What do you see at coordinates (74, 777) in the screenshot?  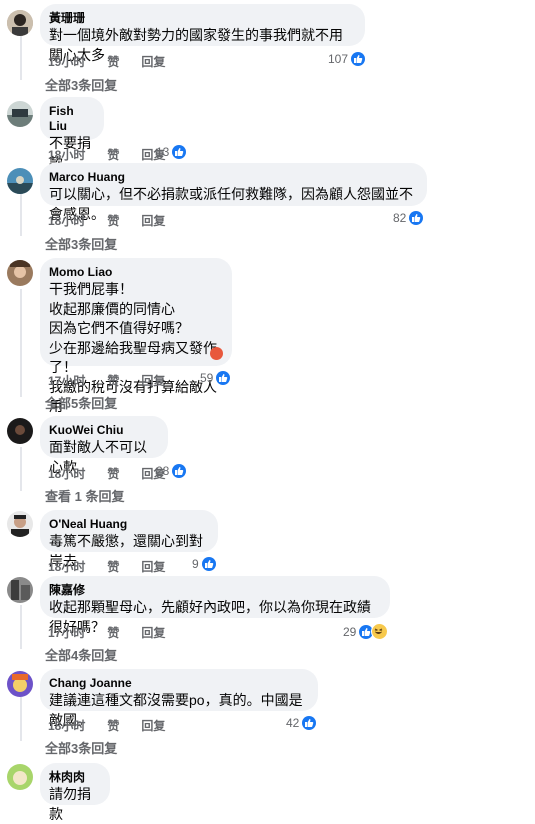 I see `commenter-name: 林肉肉` at bounding box center [74, 777].